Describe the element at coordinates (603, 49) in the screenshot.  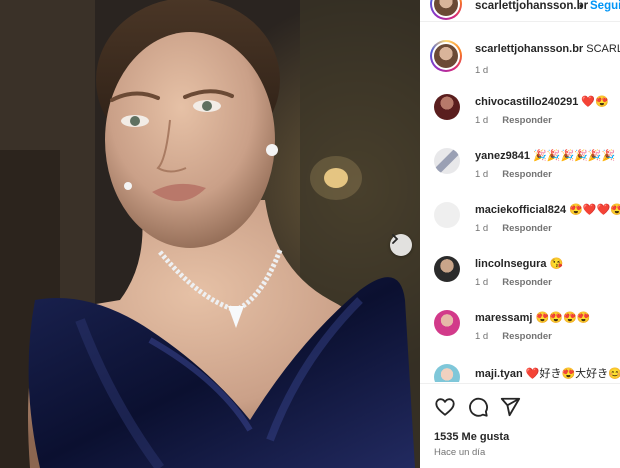
I see `caption-text: SCARLETT` at that location.